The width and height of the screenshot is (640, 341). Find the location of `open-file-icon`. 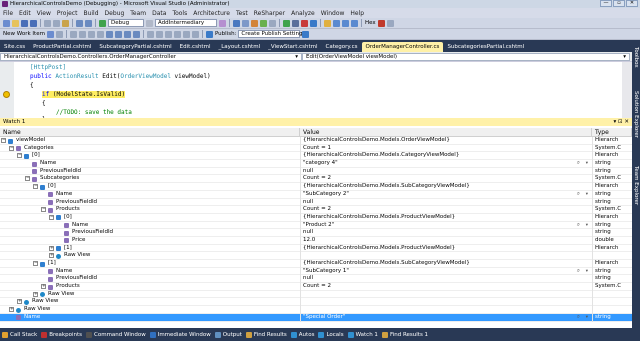

open-file-icon is located at coordinates (15, 23).